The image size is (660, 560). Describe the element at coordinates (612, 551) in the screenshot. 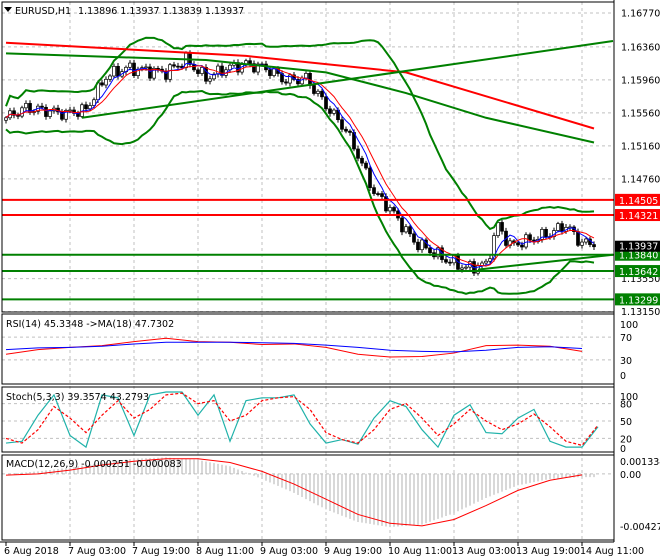

I see `time-label: 14 Aug 11:00` at that location.